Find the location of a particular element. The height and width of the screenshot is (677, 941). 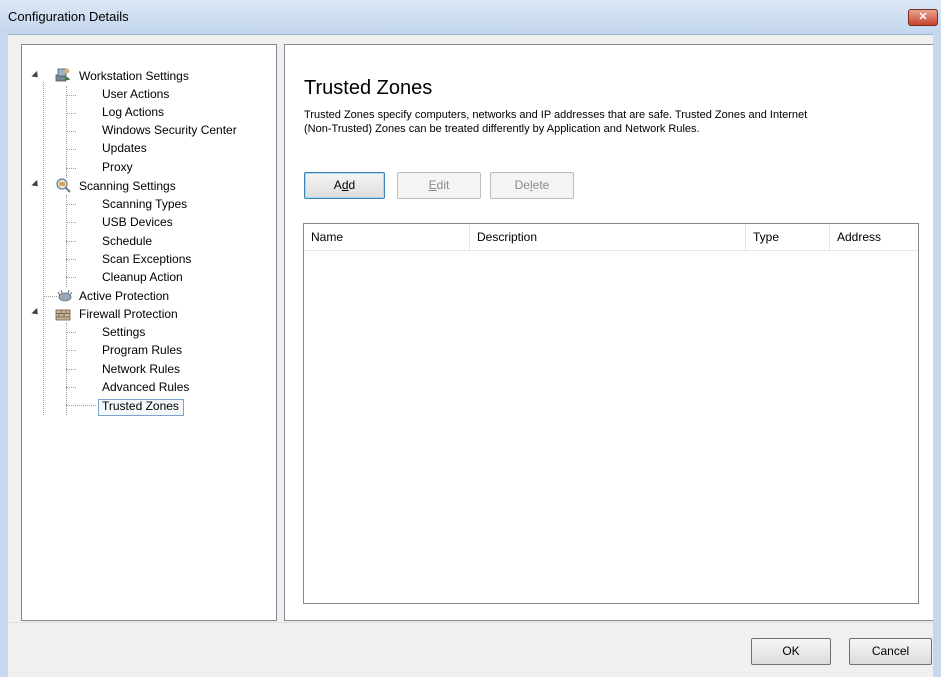

ok-button: OK is located at coordinates (791, 651).